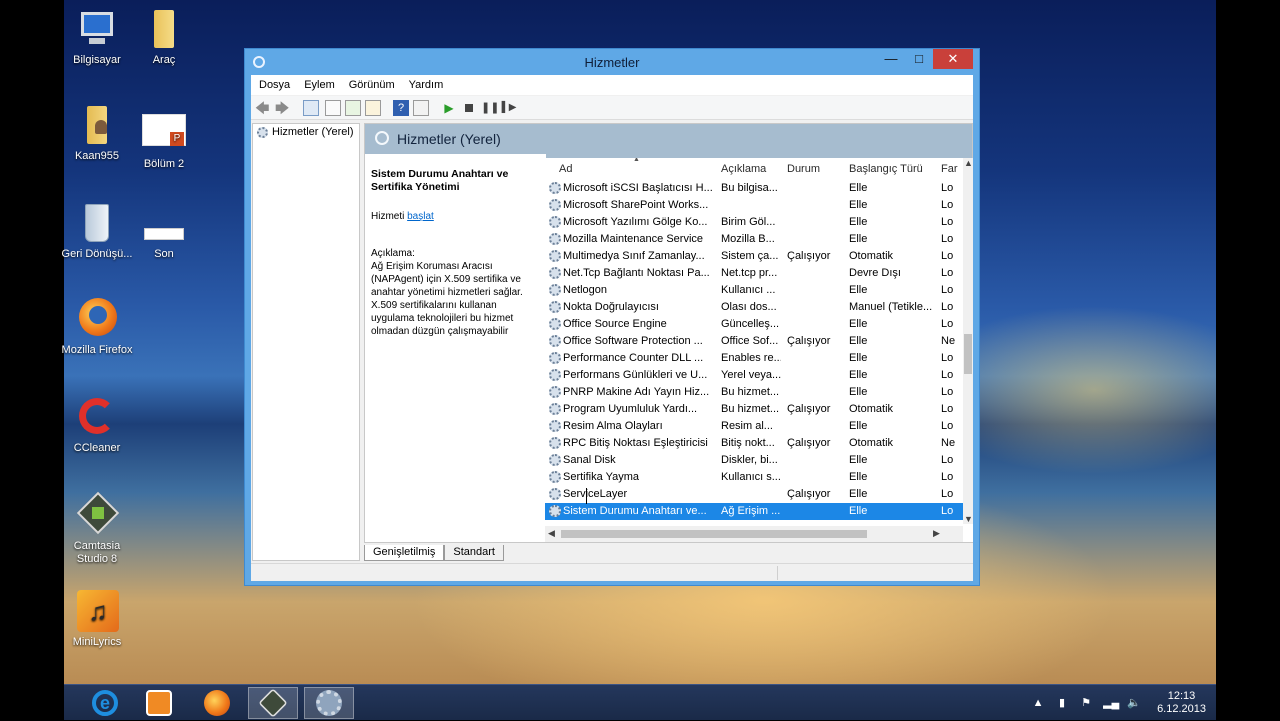  Describe the element at coordinates (968, 519) in the screenshot. I see `scroll-down-icon: ▼` at that location.